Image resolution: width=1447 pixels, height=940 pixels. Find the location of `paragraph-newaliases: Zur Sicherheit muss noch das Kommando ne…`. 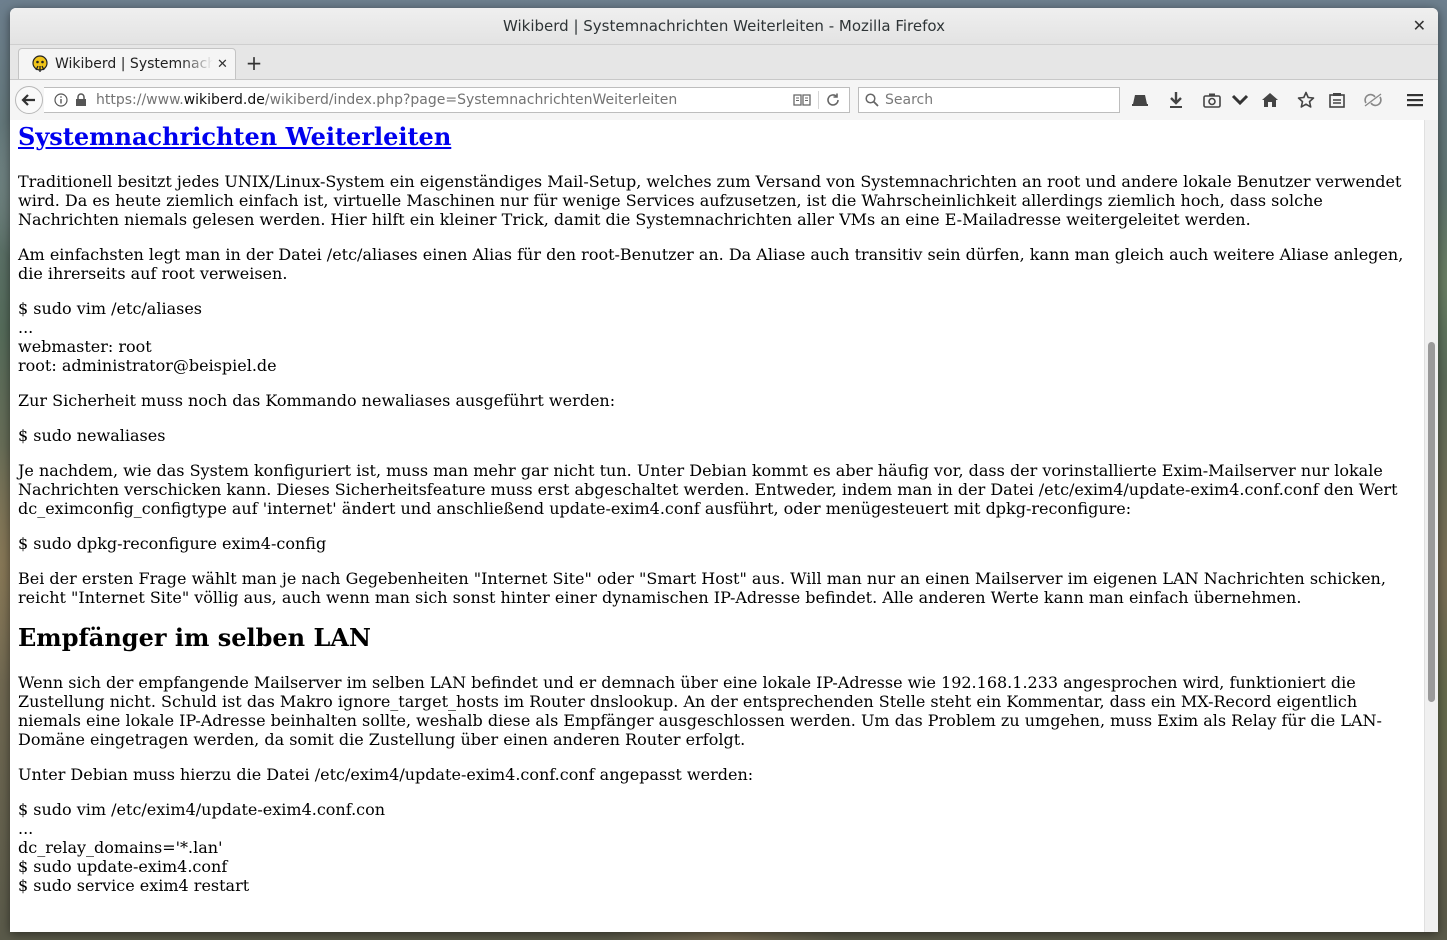

paragraph-newaliases: Zur Sicherheit muss noch das Kommando ne… is located at coordinates (317, 400).